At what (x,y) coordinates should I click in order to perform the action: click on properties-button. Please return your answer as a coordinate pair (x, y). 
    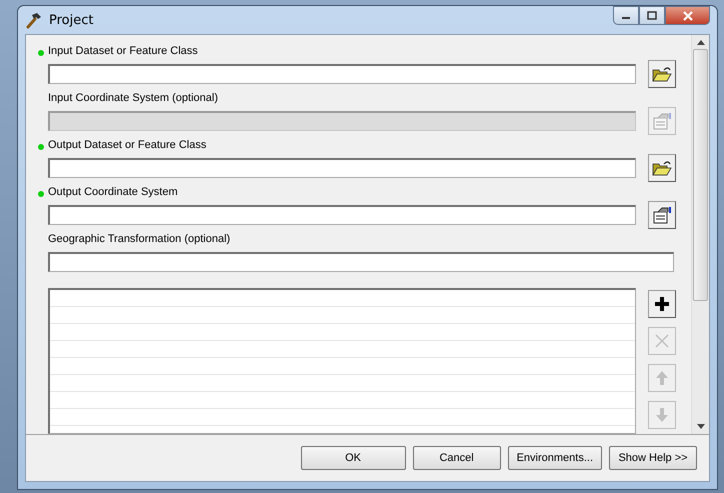
    Looking at the image, I should click on (662, 215).